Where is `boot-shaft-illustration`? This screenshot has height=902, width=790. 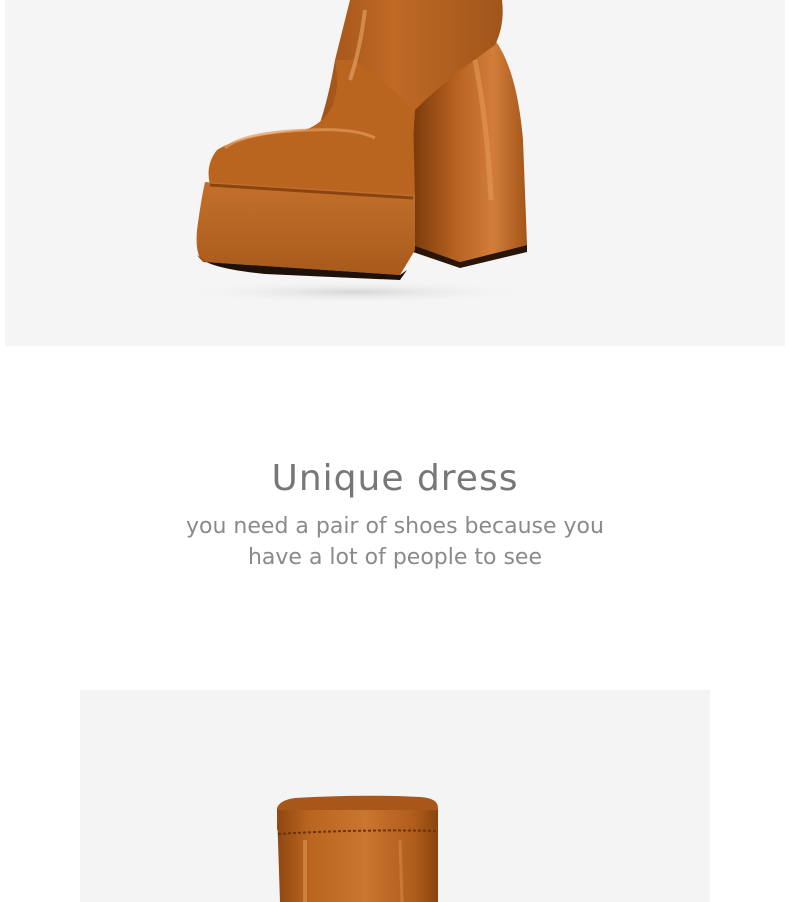
boot-shaft-illustration is located at coordinates (358, 848).